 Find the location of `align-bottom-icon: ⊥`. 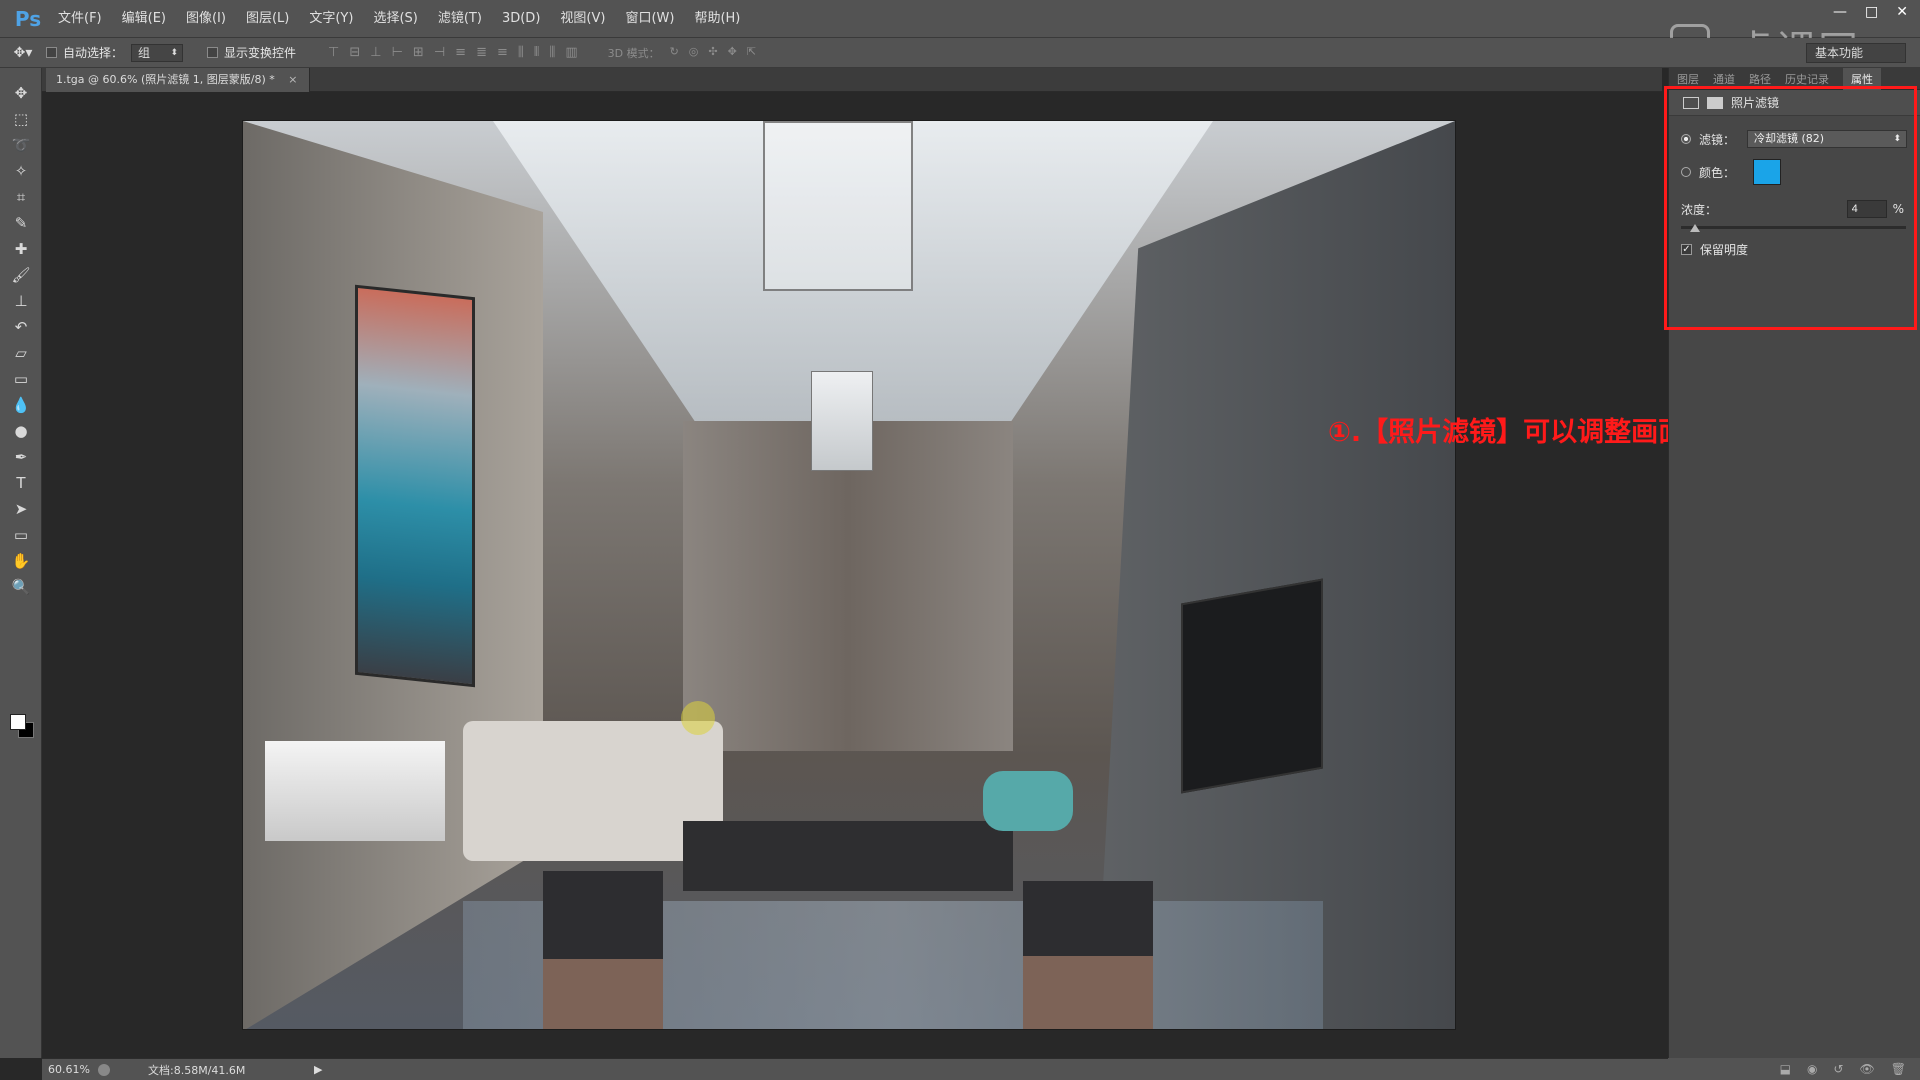

align-bottom-icon: ⊥ is located at coordinates (375, 52).